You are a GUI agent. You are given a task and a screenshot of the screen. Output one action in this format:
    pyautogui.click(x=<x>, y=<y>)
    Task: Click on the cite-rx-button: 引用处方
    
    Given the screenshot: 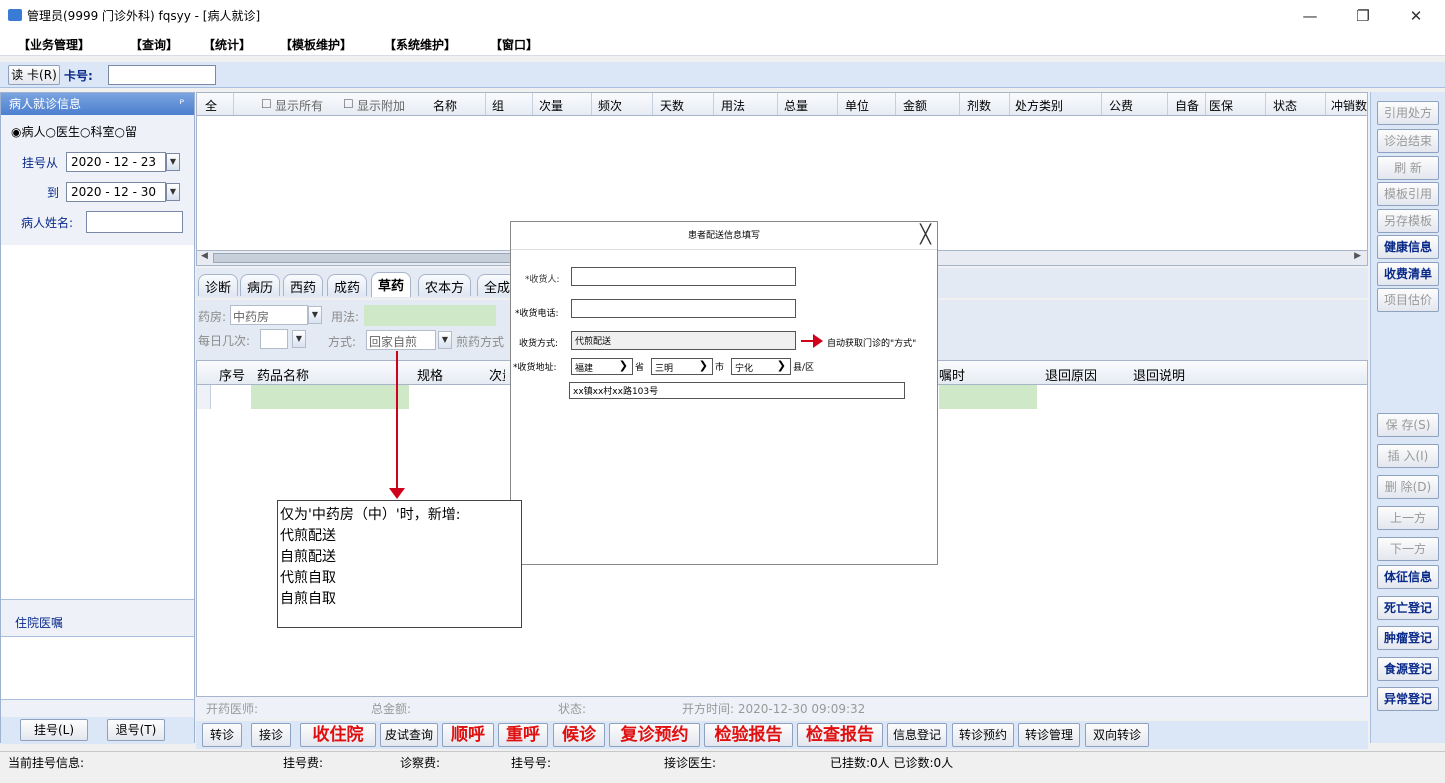 What is the action you would take?
    pyautogui.click(x=1408, y=113)
    